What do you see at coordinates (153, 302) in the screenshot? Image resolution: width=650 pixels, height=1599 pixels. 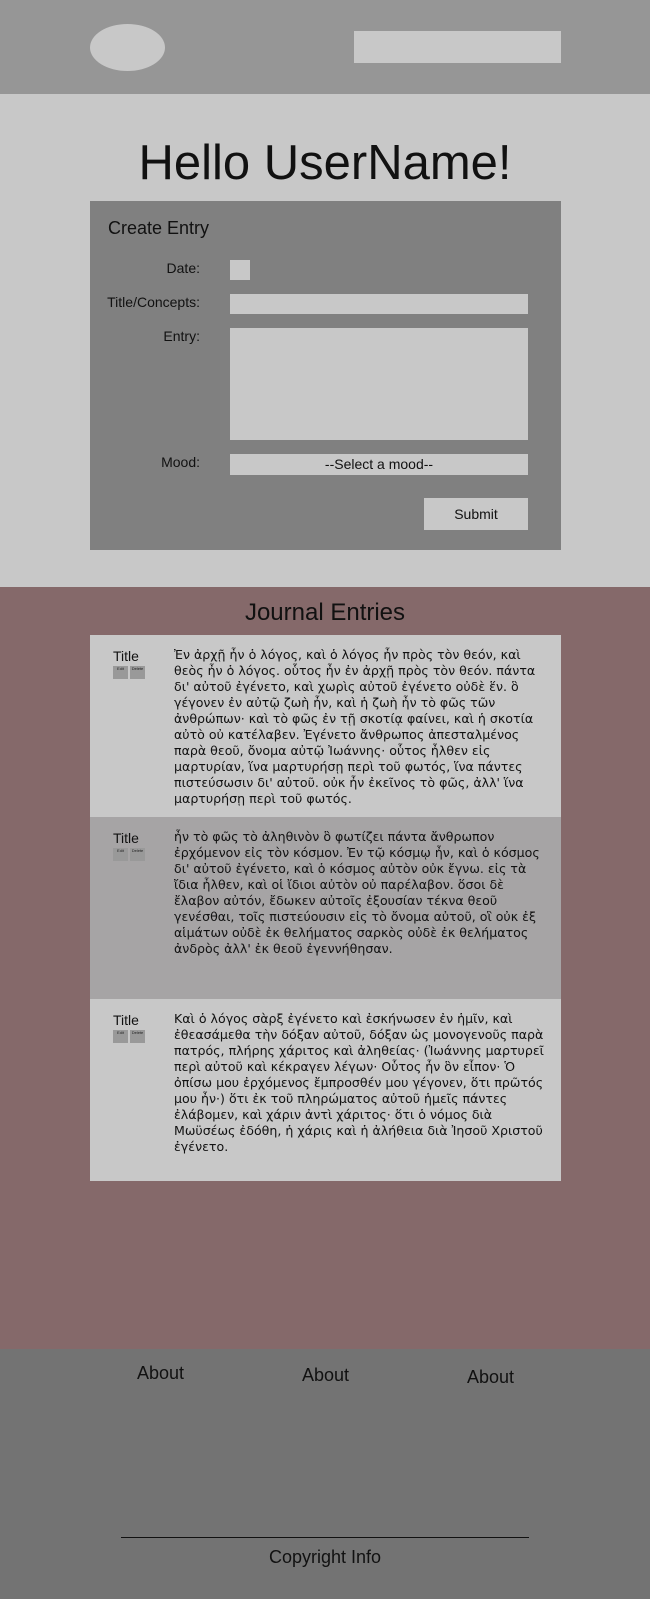 I see `title-label: Title/Concepts:` at bounding box center [153, 302].